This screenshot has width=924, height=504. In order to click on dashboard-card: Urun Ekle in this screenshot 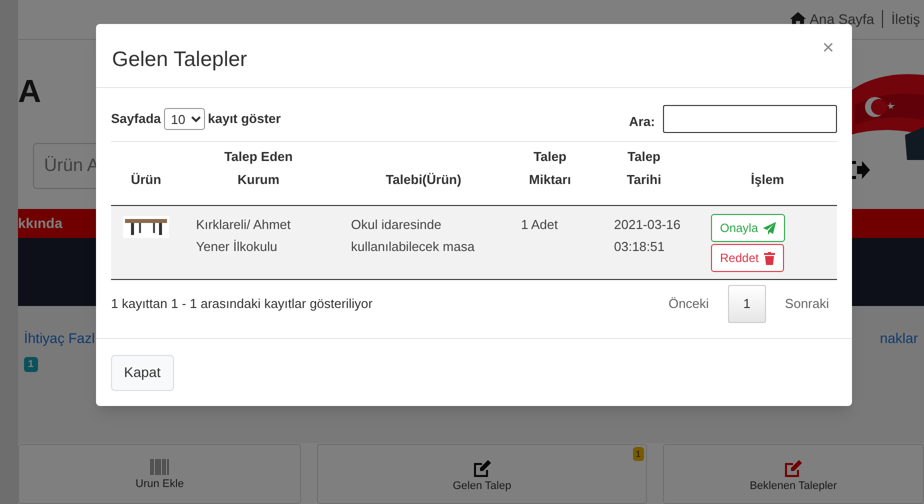, I will do `click(160, 474)`.